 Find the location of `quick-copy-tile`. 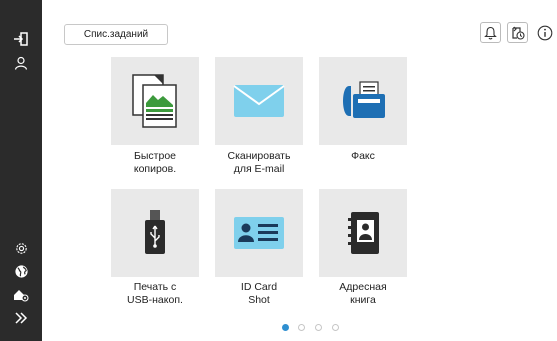

quick-copy-tile is located at coordinates (155, 101).